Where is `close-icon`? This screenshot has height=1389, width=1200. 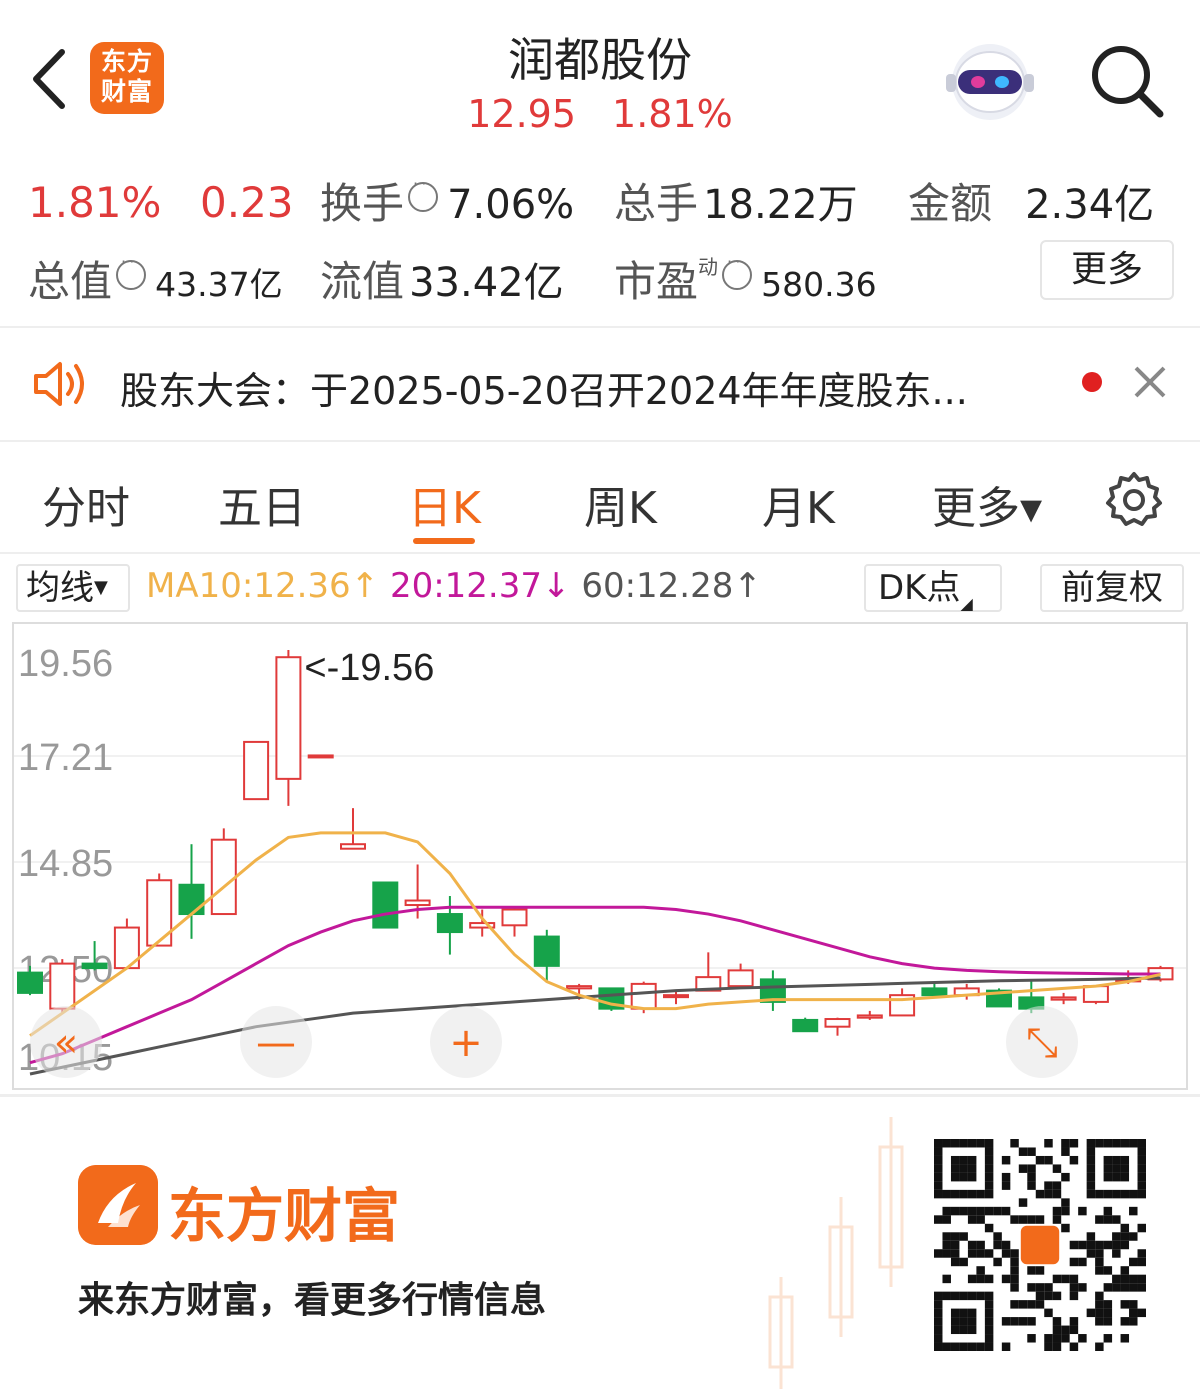 close-icon is located at coordinates (1150, 382).